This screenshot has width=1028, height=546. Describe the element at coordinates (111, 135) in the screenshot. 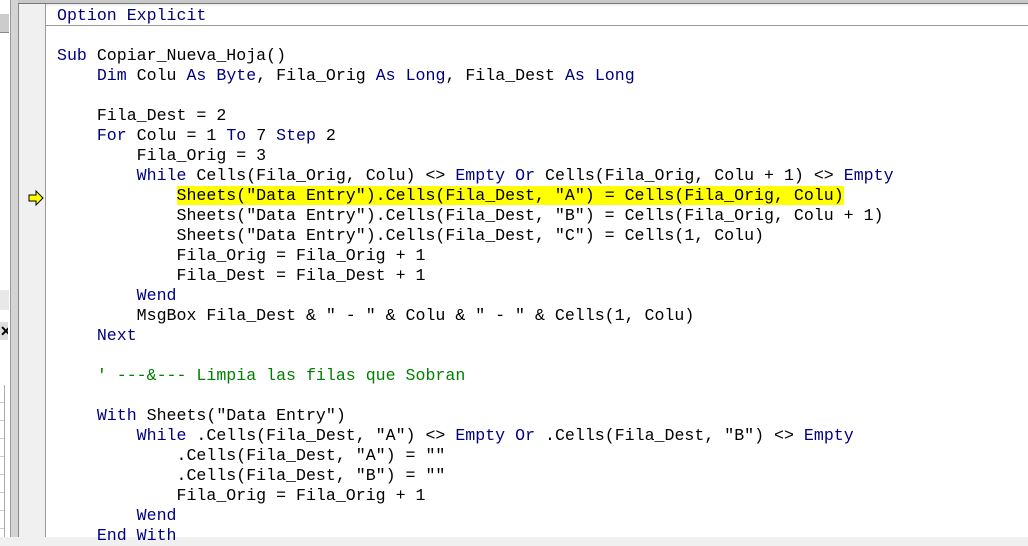

I see `keyword: For` at that location.